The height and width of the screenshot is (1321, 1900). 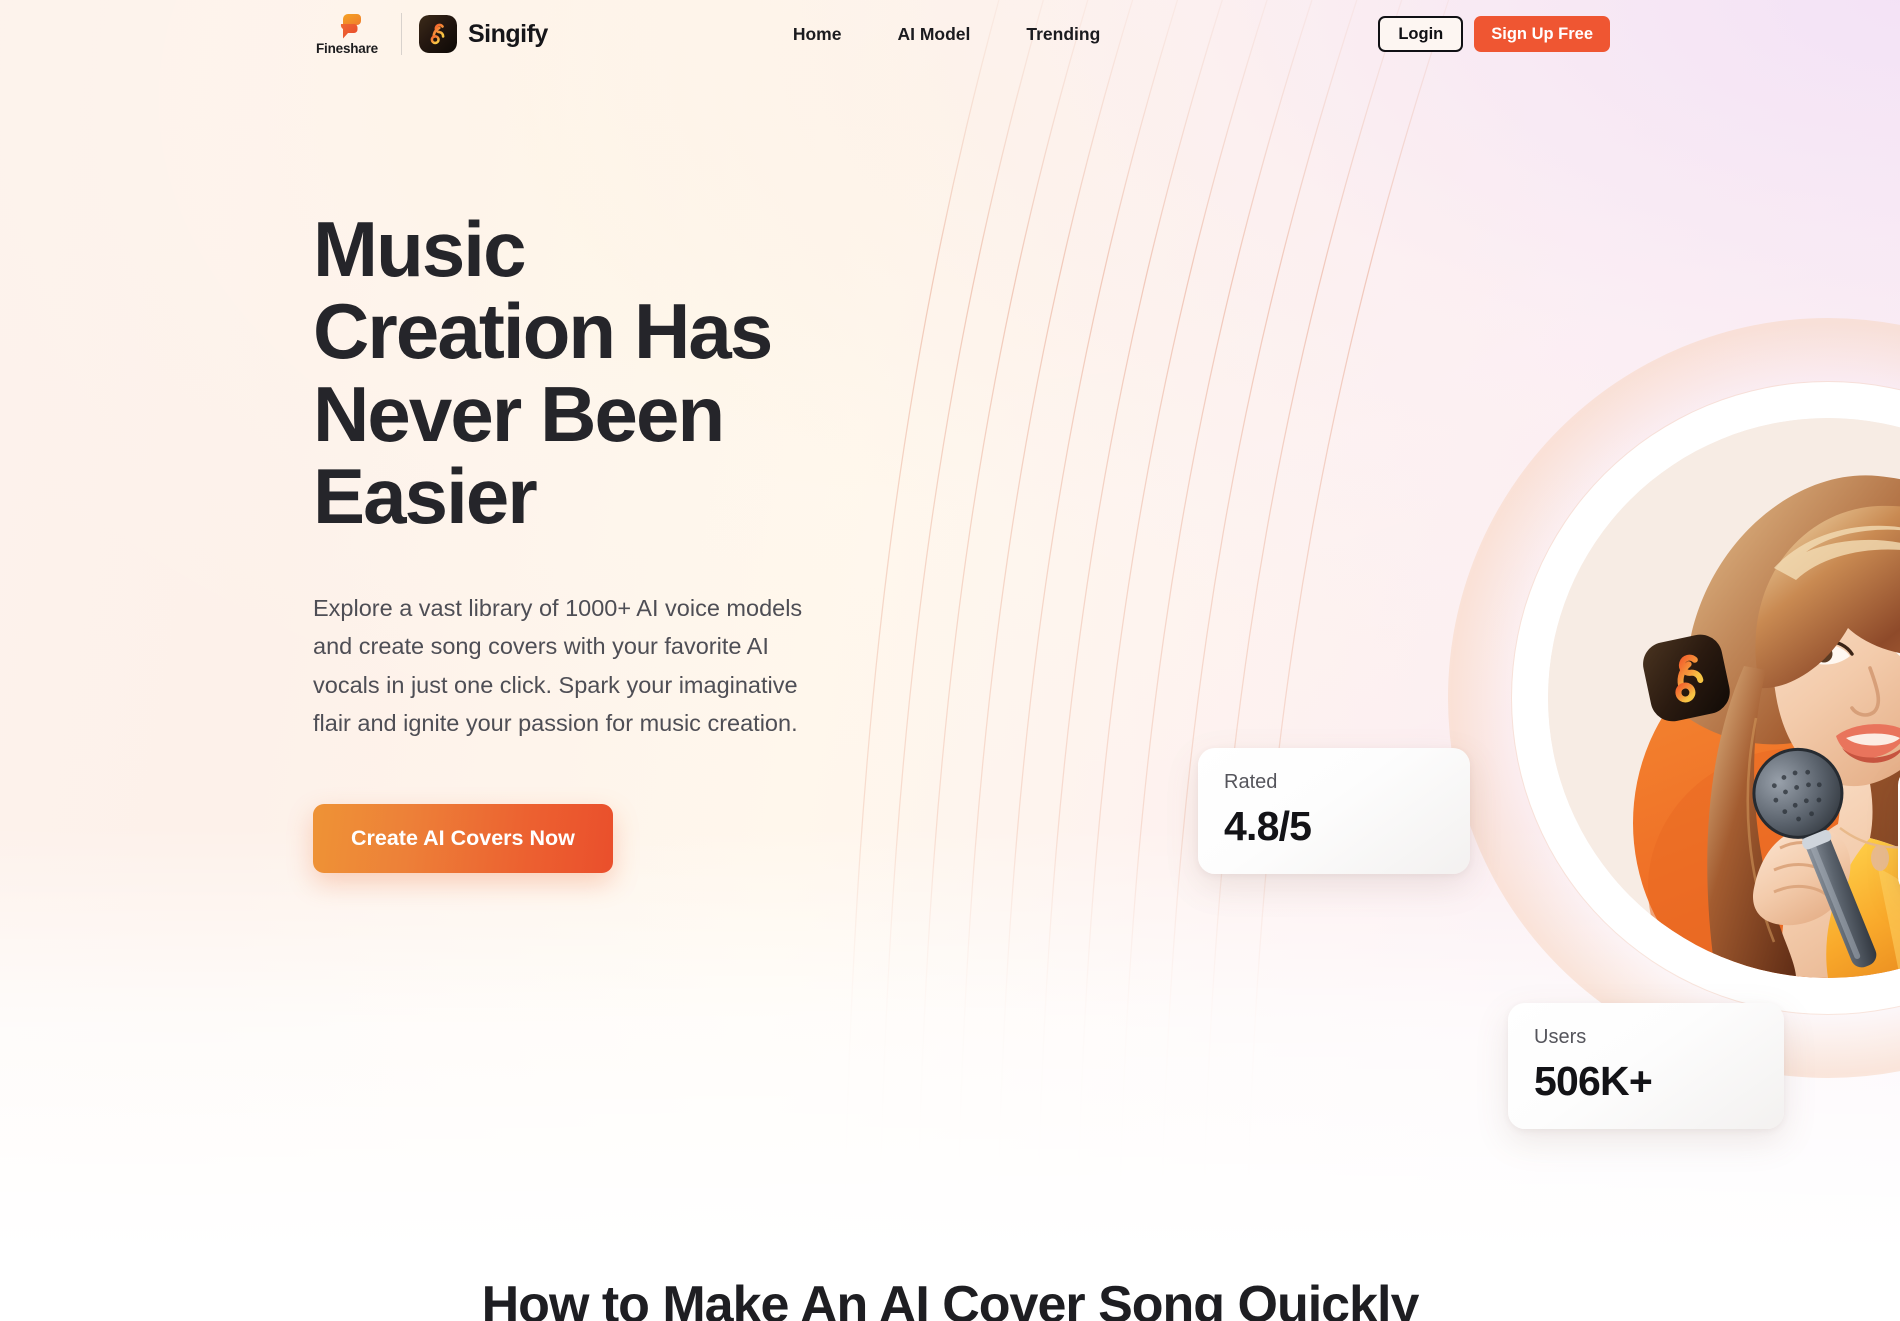 I want to click on nav-link-home: Home, so click(x=817, y=34).